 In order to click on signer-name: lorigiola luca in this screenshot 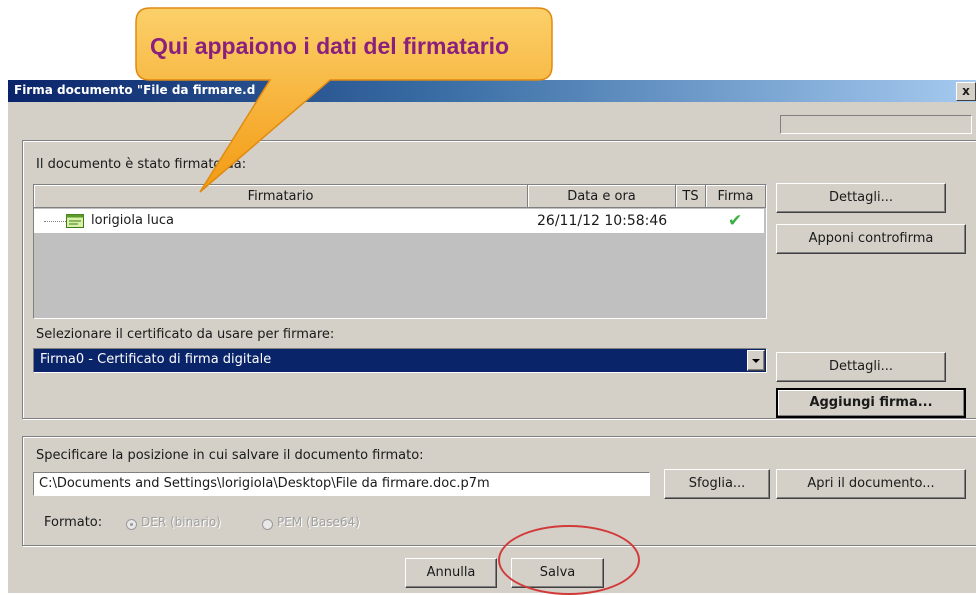, I will do `click(133, 220)`.